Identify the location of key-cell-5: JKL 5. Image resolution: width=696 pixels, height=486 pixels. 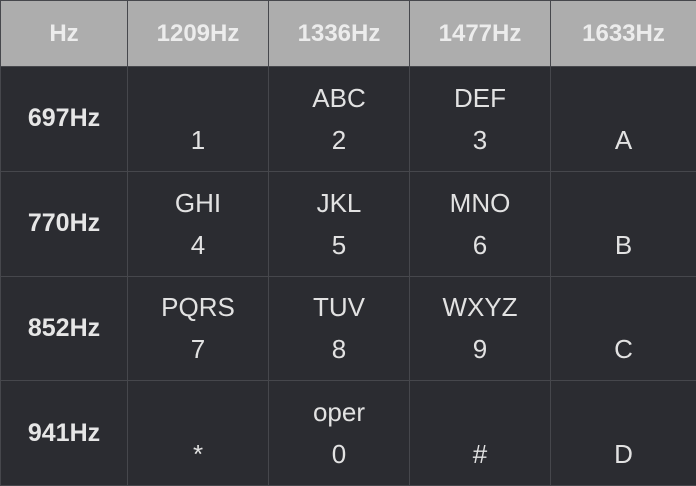
(339, 223).